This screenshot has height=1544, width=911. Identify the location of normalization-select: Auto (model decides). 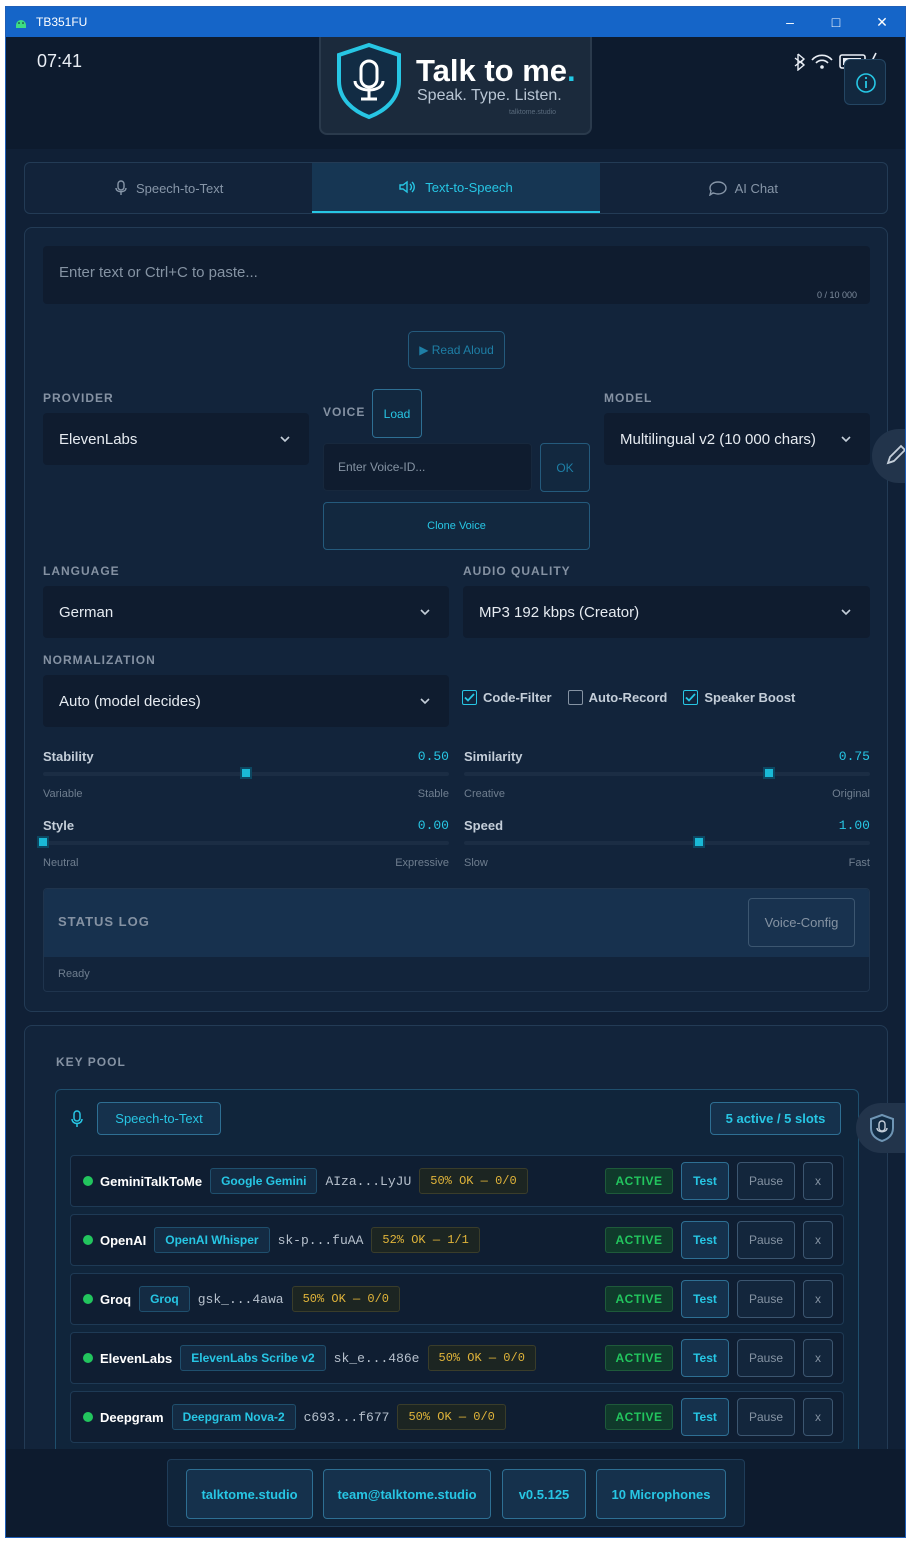
(246, 701).